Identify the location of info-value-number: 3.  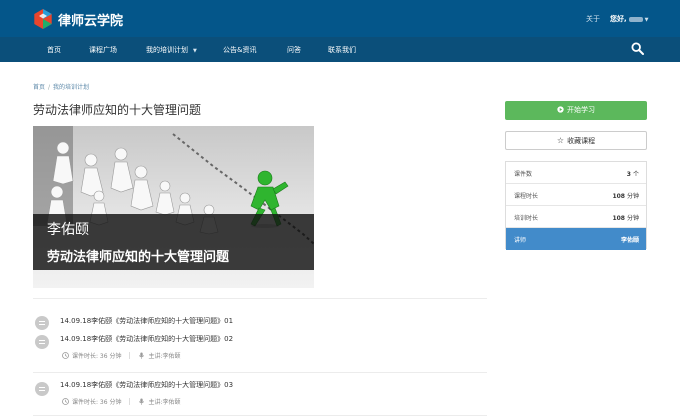
(628, 174).